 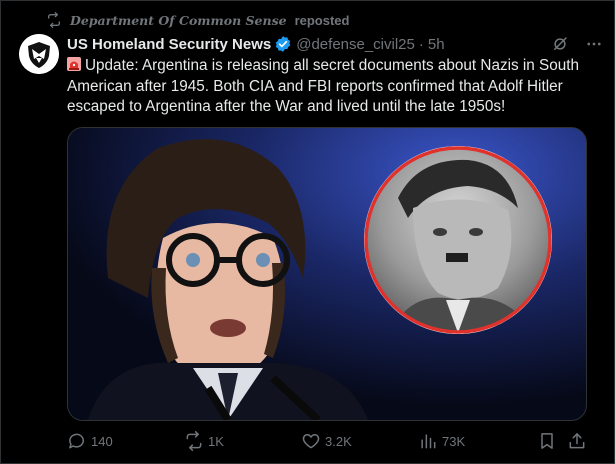 I want to click on reply-count: 140, so click(x=102, y=441).